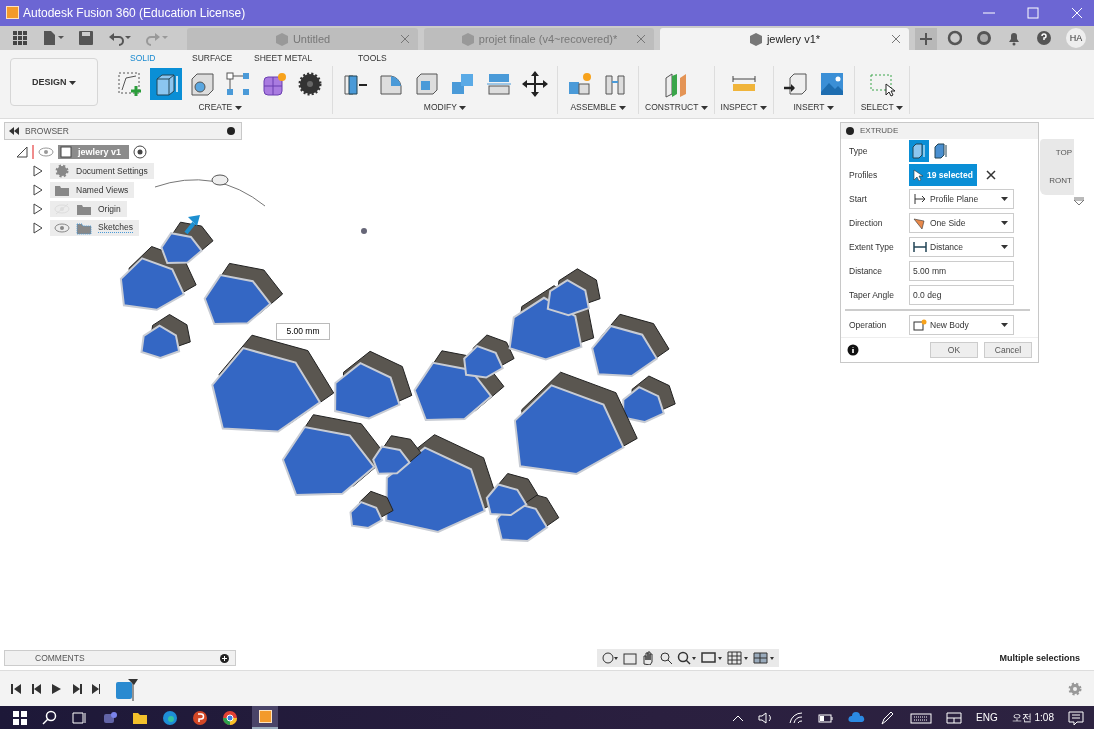 Image resolution: width=1094 pixels, height=729 pixels. I want to click on tree-item: Sketches, so click(94, 227).